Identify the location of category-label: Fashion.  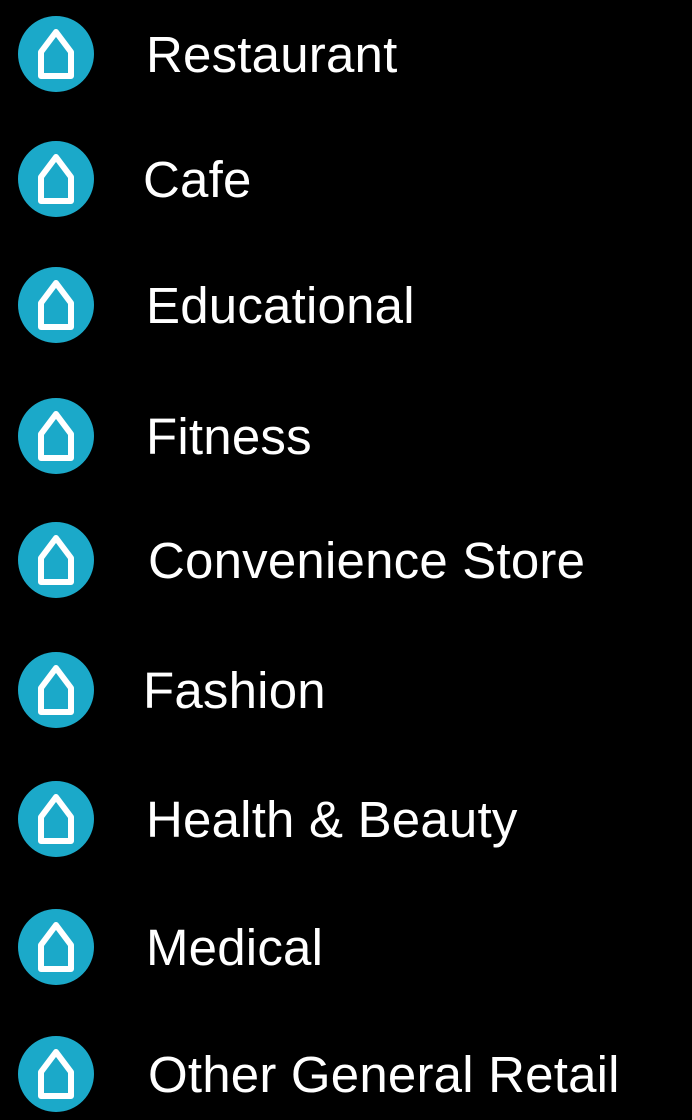
(234, 690).